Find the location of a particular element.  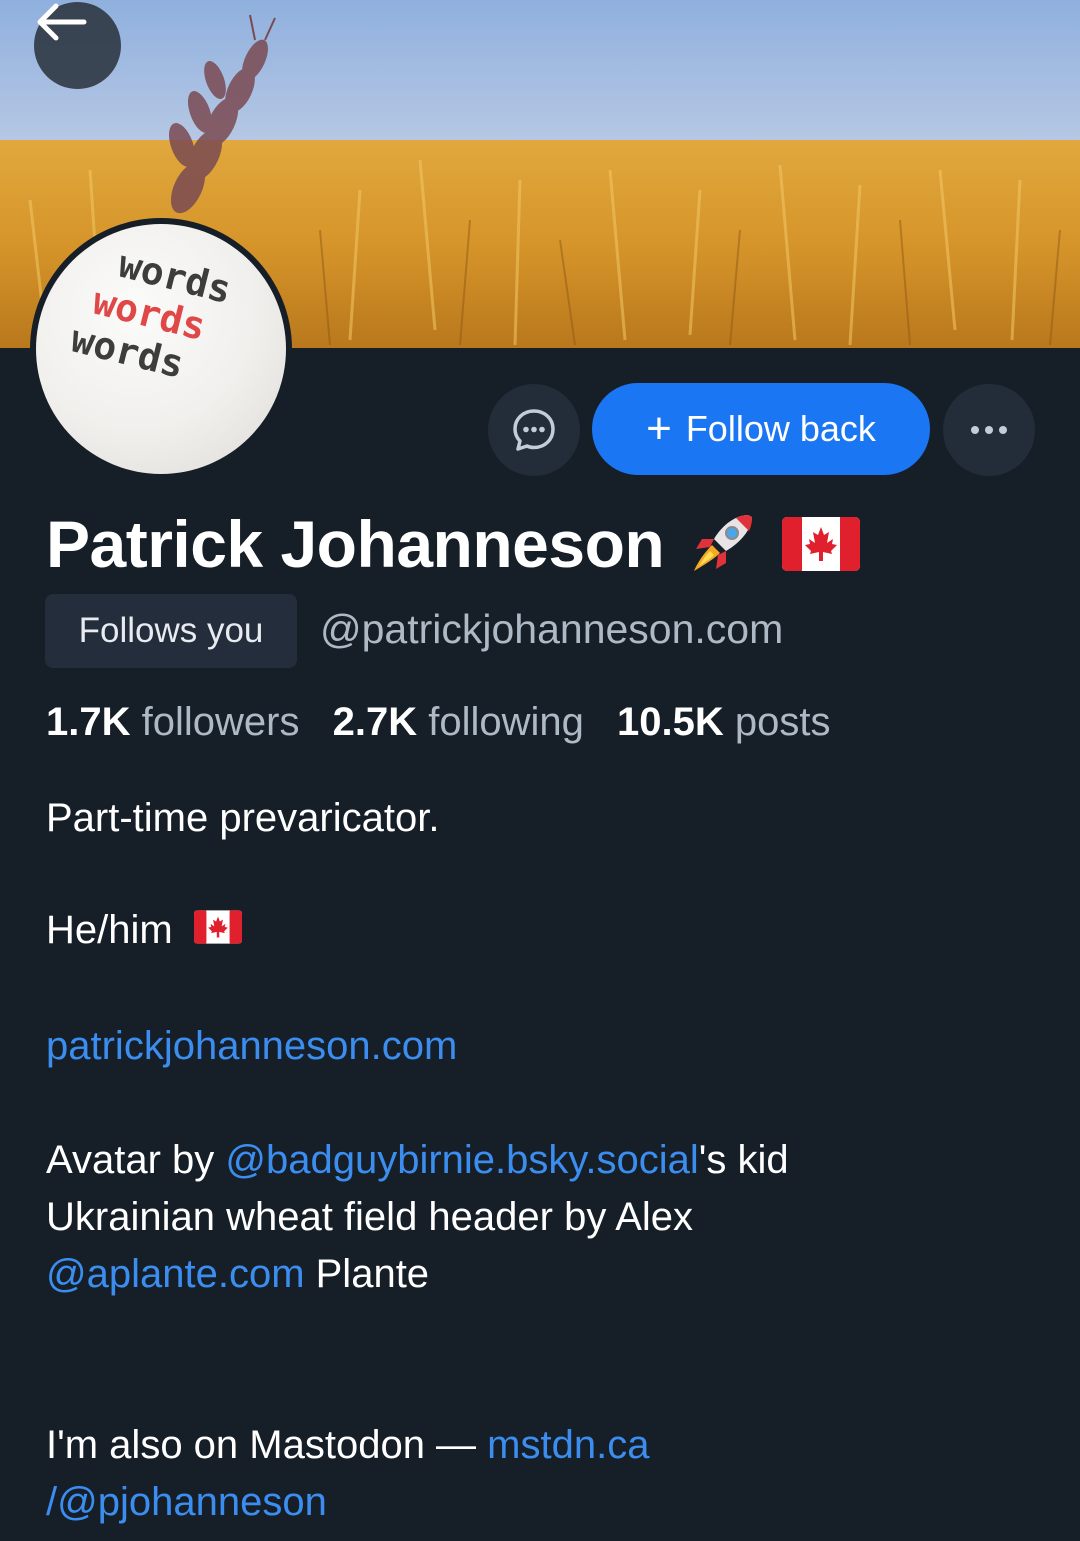

bio-header-credit-line-2: @aplante.com Plante is located at coordinates (237, 1274).